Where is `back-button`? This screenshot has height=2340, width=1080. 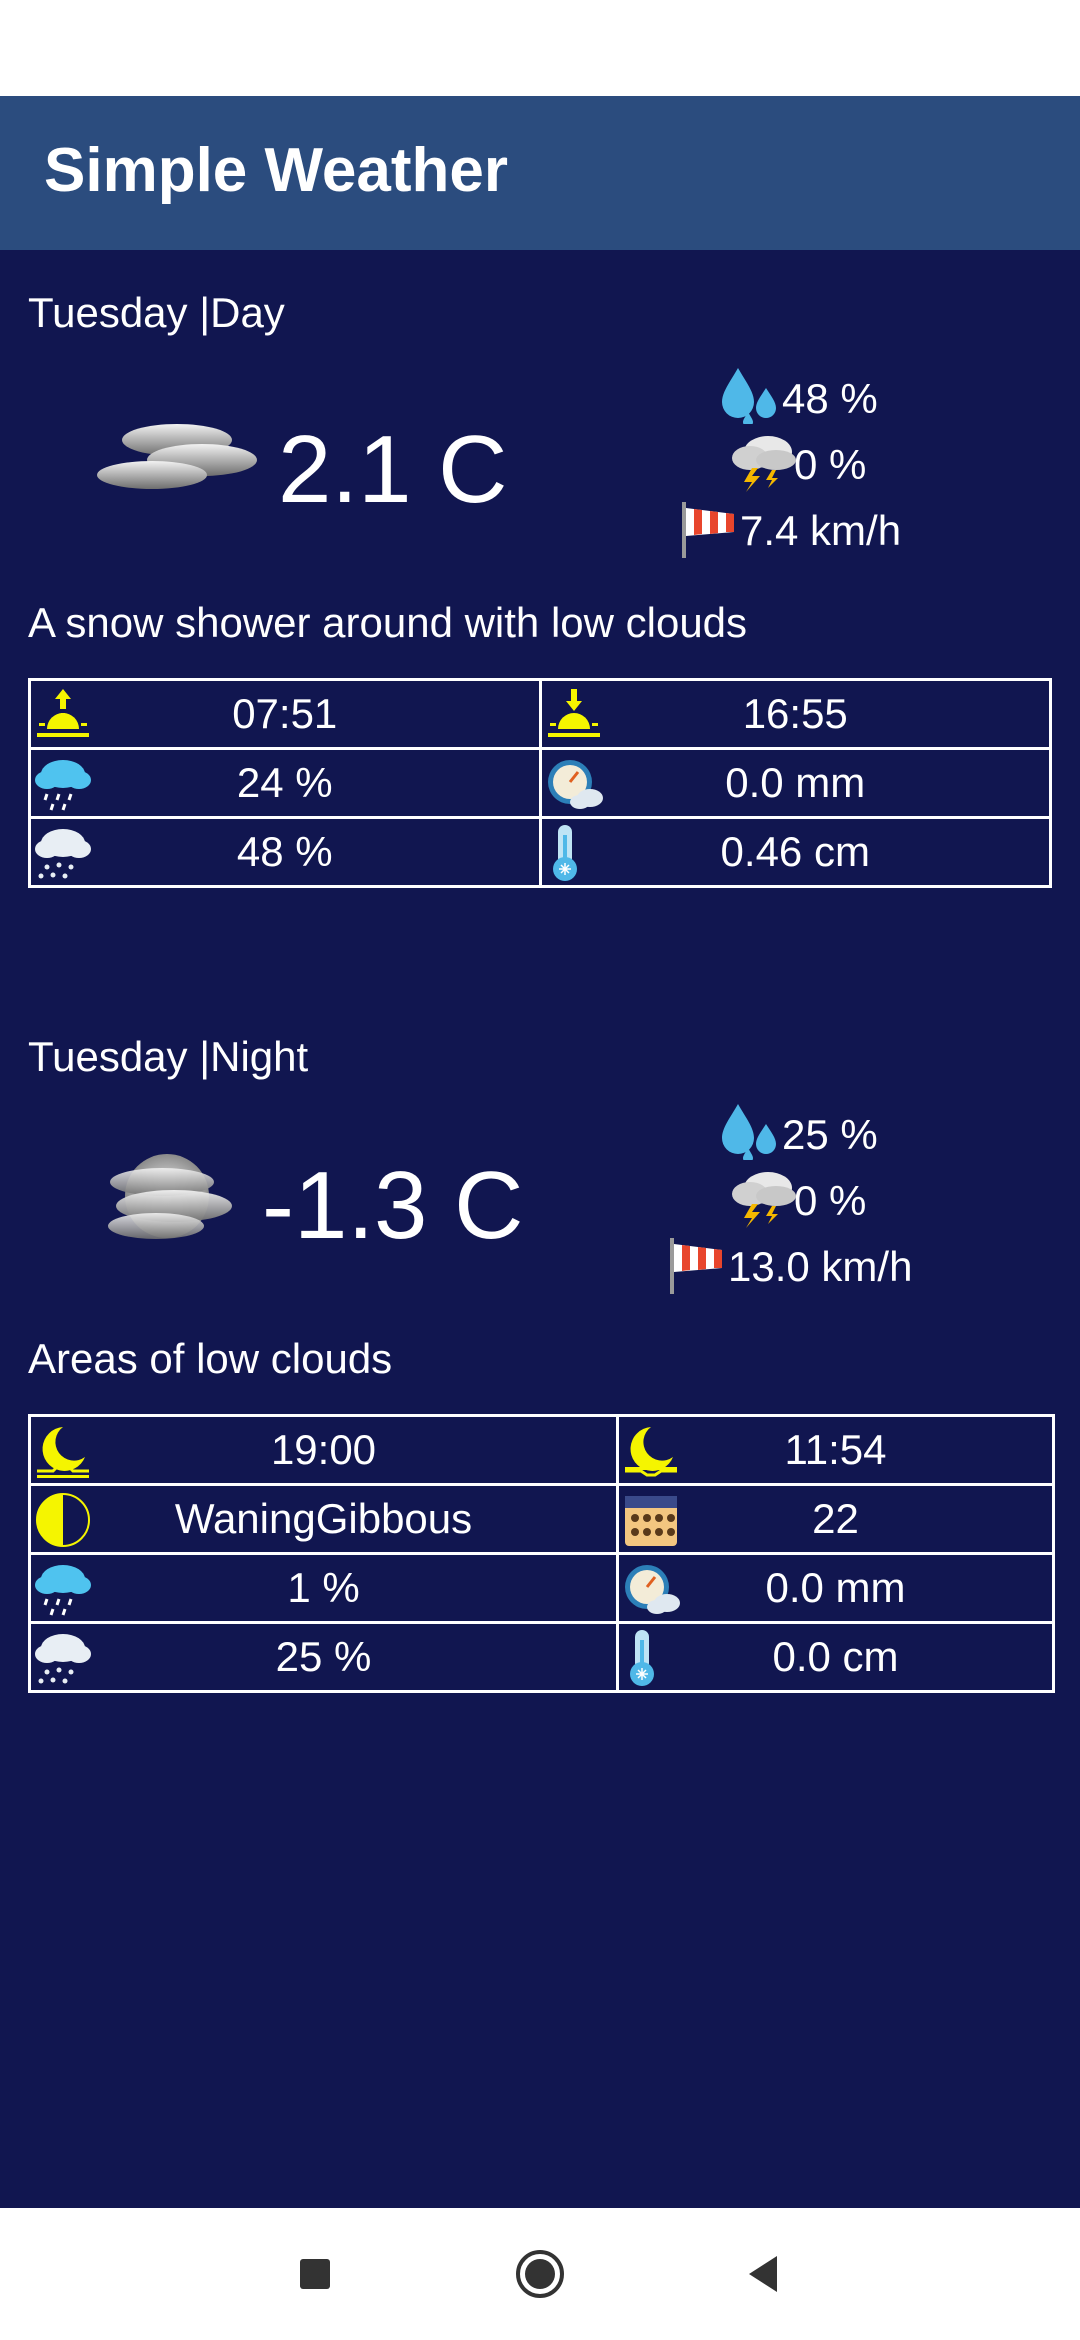 back-button is located at coordinates (765, 2274).